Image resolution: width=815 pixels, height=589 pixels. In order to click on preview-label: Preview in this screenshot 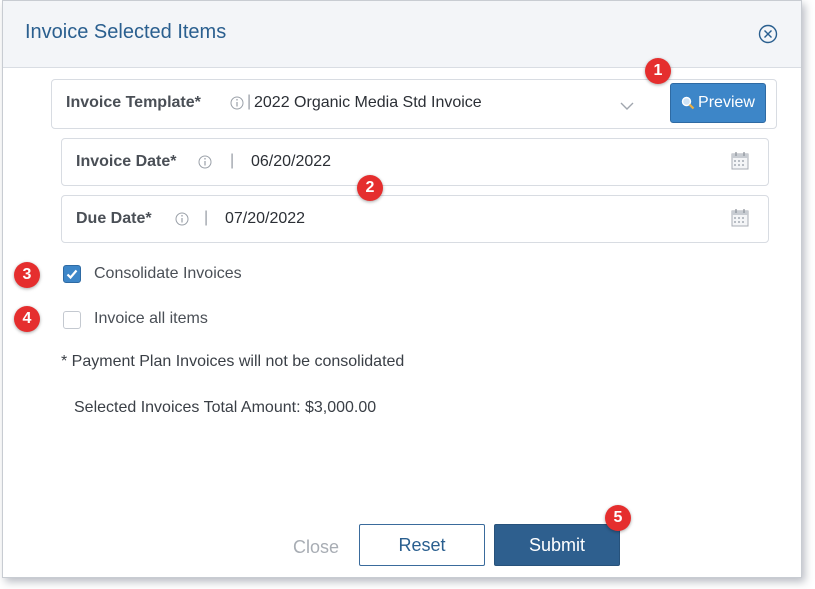, I will do `click(726, 102)`.